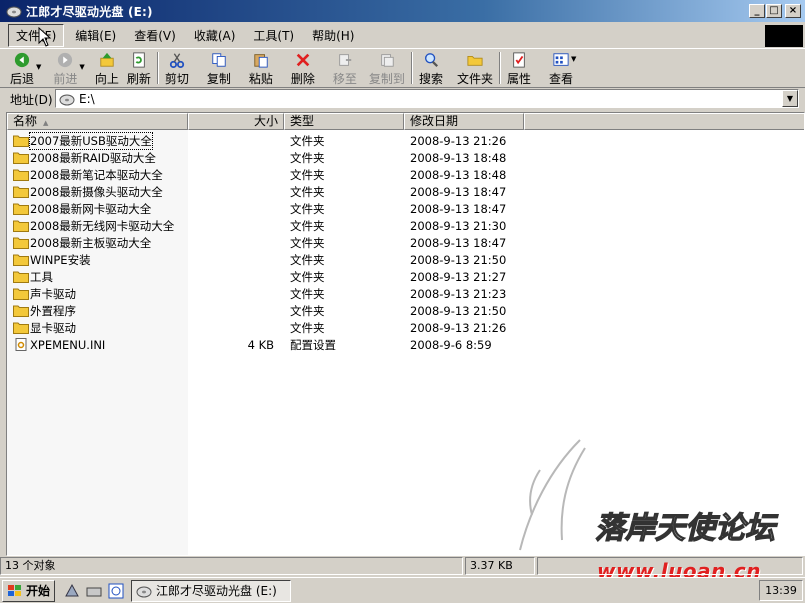 The width and height of the screenshot is (805, 603). Describe the element at coordinates (303, 60) in the screenshot. I see `delete-x-icon` at that location.